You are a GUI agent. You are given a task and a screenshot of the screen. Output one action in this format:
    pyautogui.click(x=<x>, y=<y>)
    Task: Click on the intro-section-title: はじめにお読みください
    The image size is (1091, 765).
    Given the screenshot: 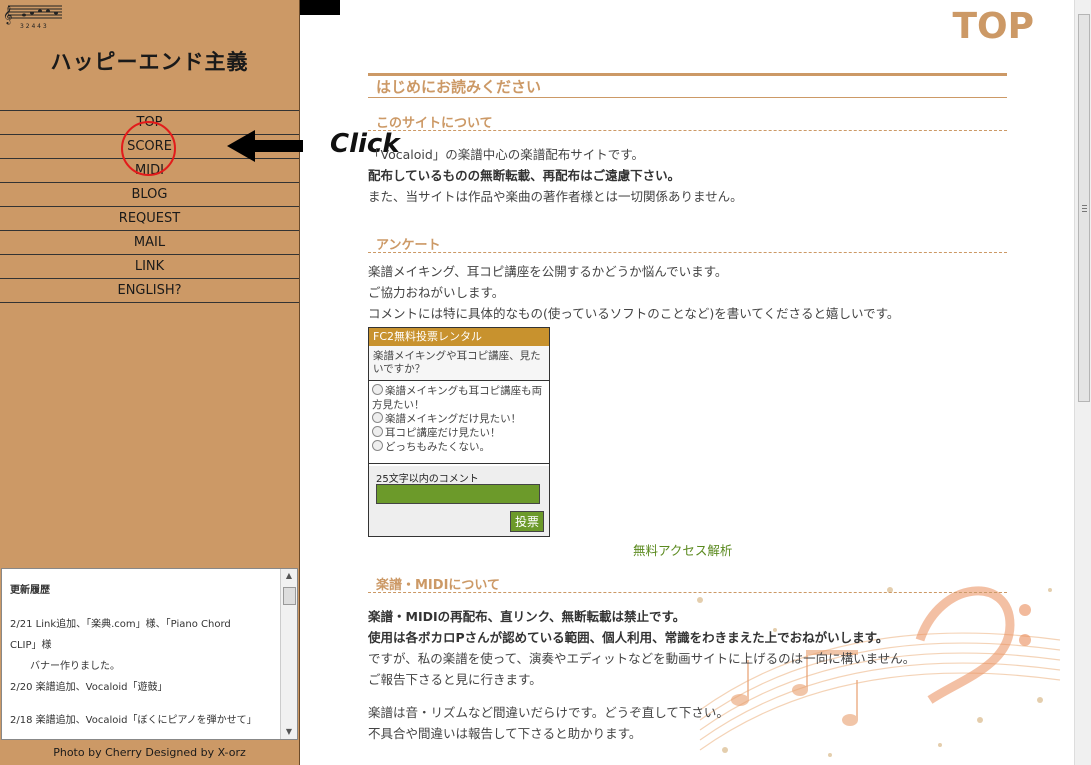 What is the action you would take?
    pyautogui.click(x=687, y=87)
    